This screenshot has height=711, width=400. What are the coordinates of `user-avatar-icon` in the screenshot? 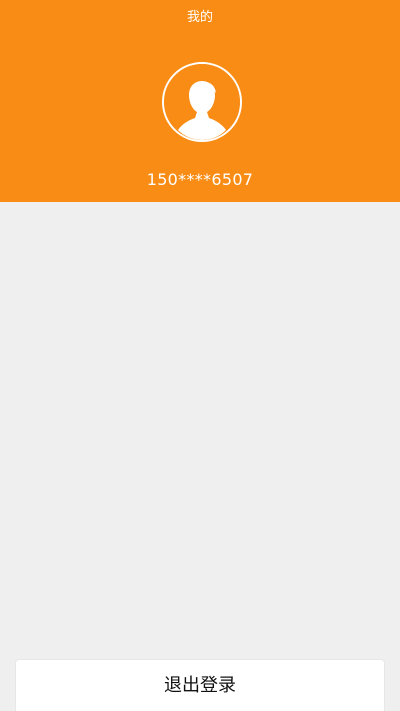 It's located at (202, 102).